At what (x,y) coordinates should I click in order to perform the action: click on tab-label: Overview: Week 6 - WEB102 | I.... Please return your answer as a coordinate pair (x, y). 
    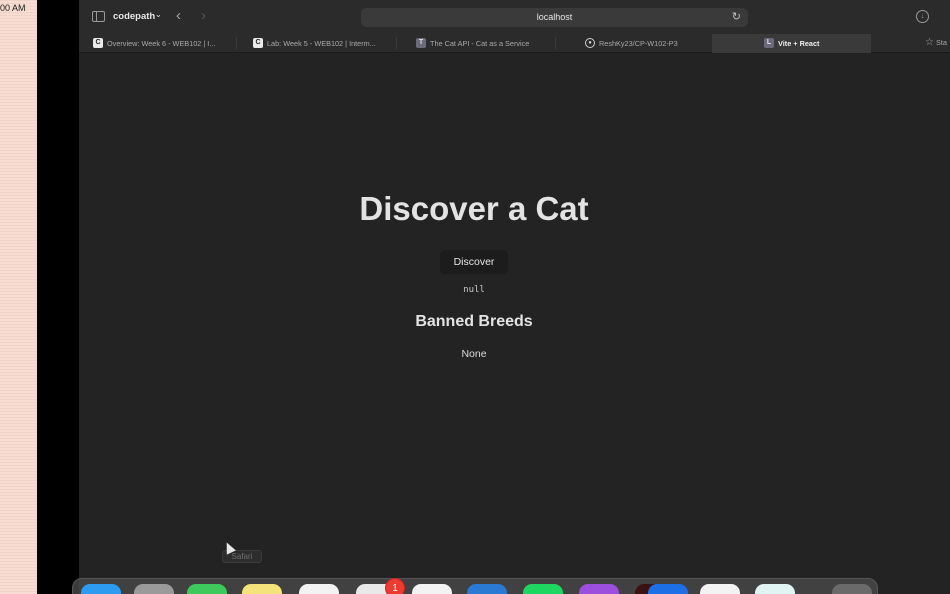
    Looking at the image, I should click on (161, 43).